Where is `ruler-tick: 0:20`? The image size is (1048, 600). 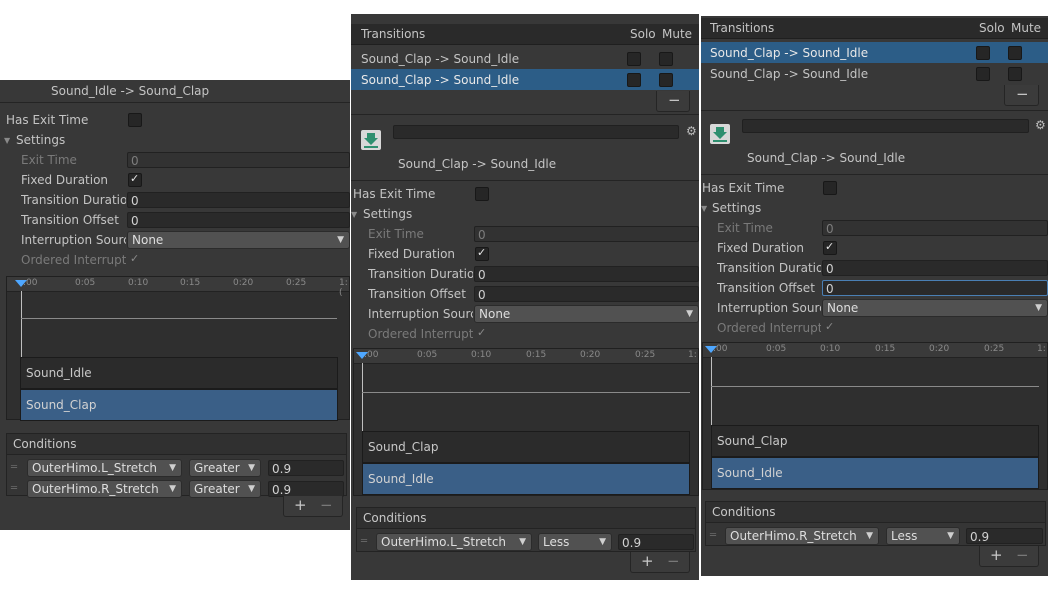 ruler-tick: 0:20 is located at coordinates (590, 355).